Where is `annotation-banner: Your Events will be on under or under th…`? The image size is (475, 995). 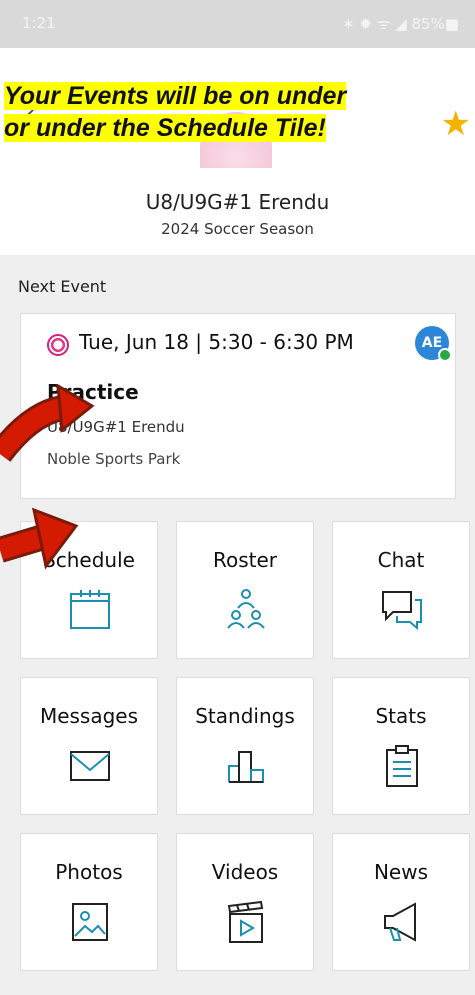
annotation-banner: Your Events will be on under or under th… is located at coordinates (237, 112).